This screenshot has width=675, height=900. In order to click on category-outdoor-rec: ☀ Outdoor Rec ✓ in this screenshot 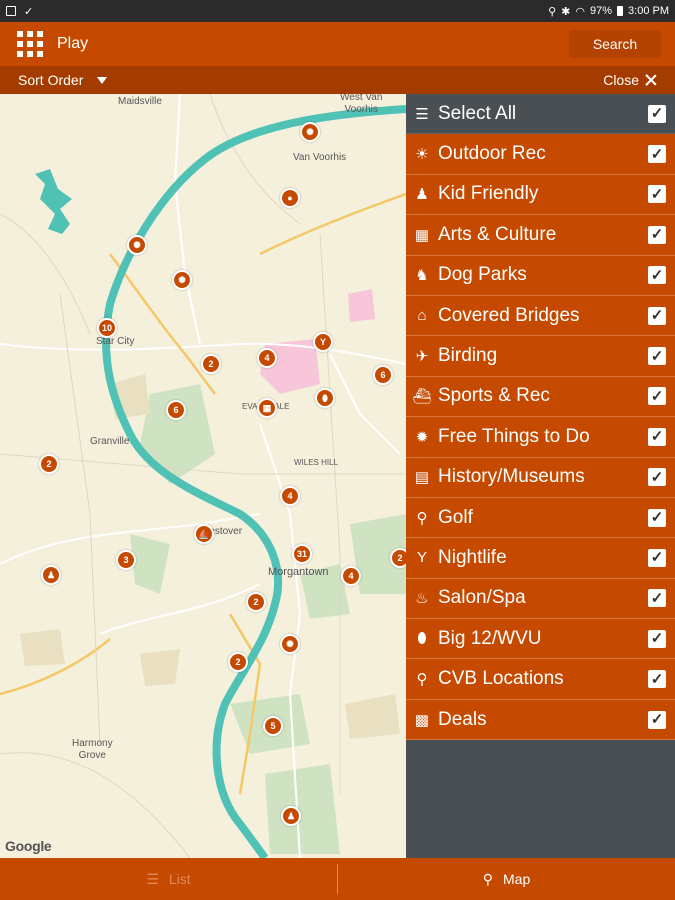, I will do `click(540, 154)`.